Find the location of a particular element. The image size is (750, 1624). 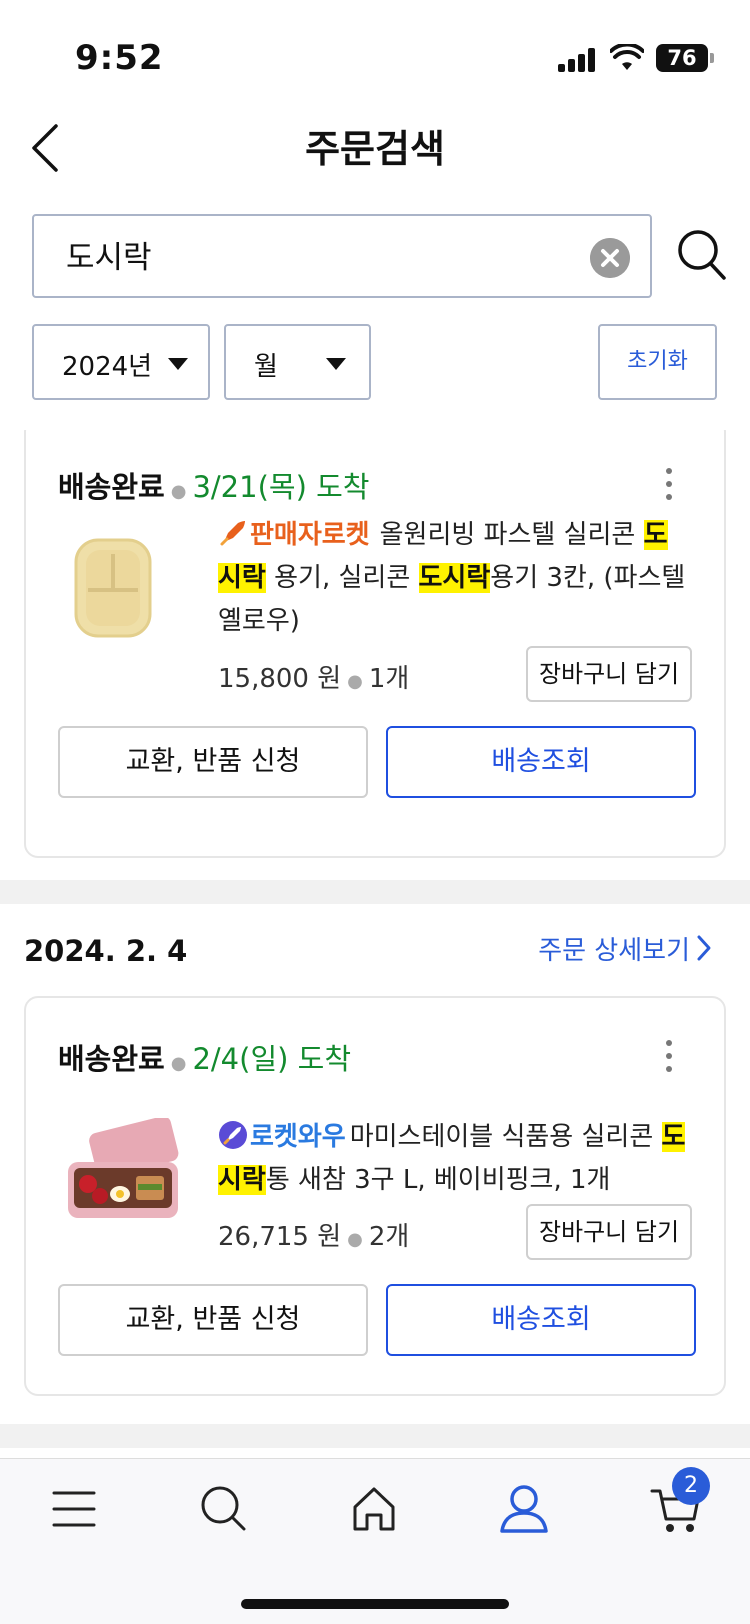

price: 26,715 원 is located at coordinates (280, 1237).